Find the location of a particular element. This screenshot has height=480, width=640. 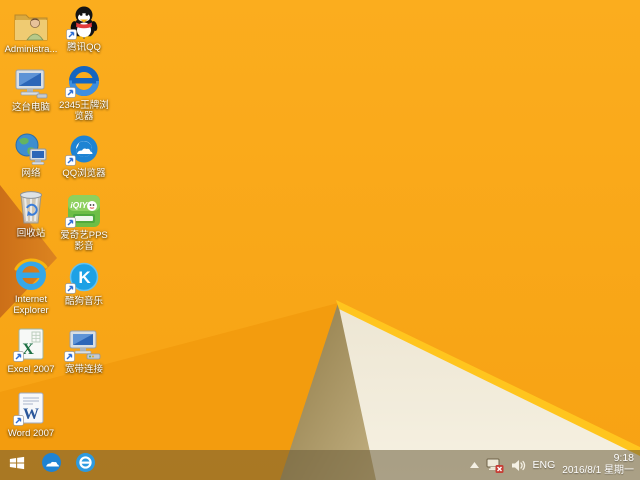

kugou-logo-text: K is located at coordinates (84, 277).